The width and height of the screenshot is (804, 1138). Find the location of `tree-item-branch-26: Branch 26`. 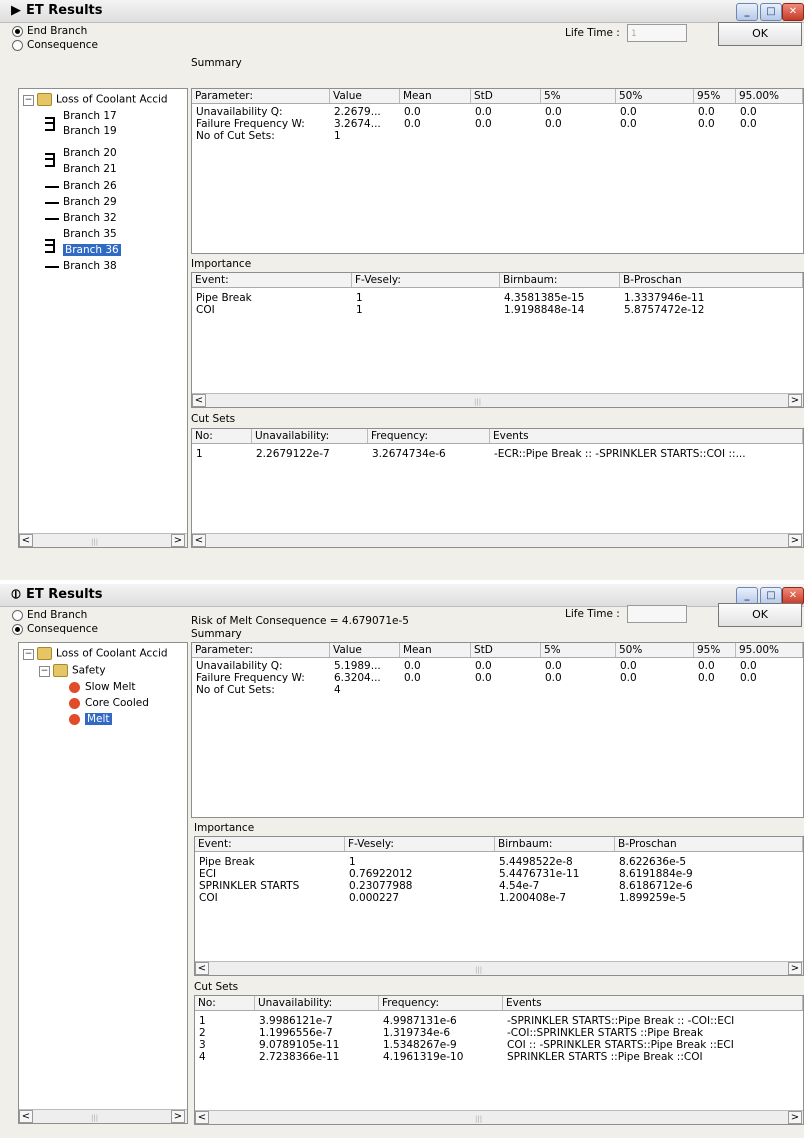

tree-item-branch-26: Branch 26 is located at coordinates (90, 186).